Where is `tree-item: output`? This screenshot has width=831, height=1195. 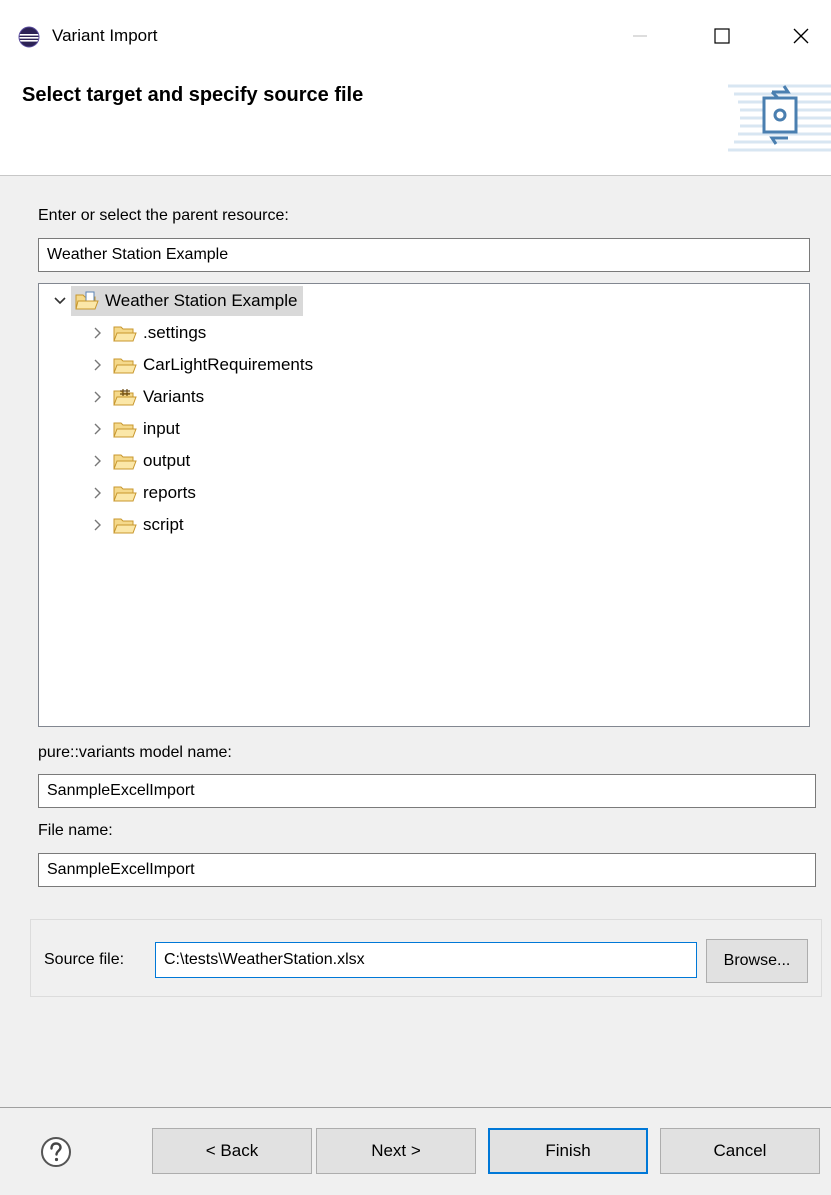
tree-item: output is located at coordinates (138, 461).